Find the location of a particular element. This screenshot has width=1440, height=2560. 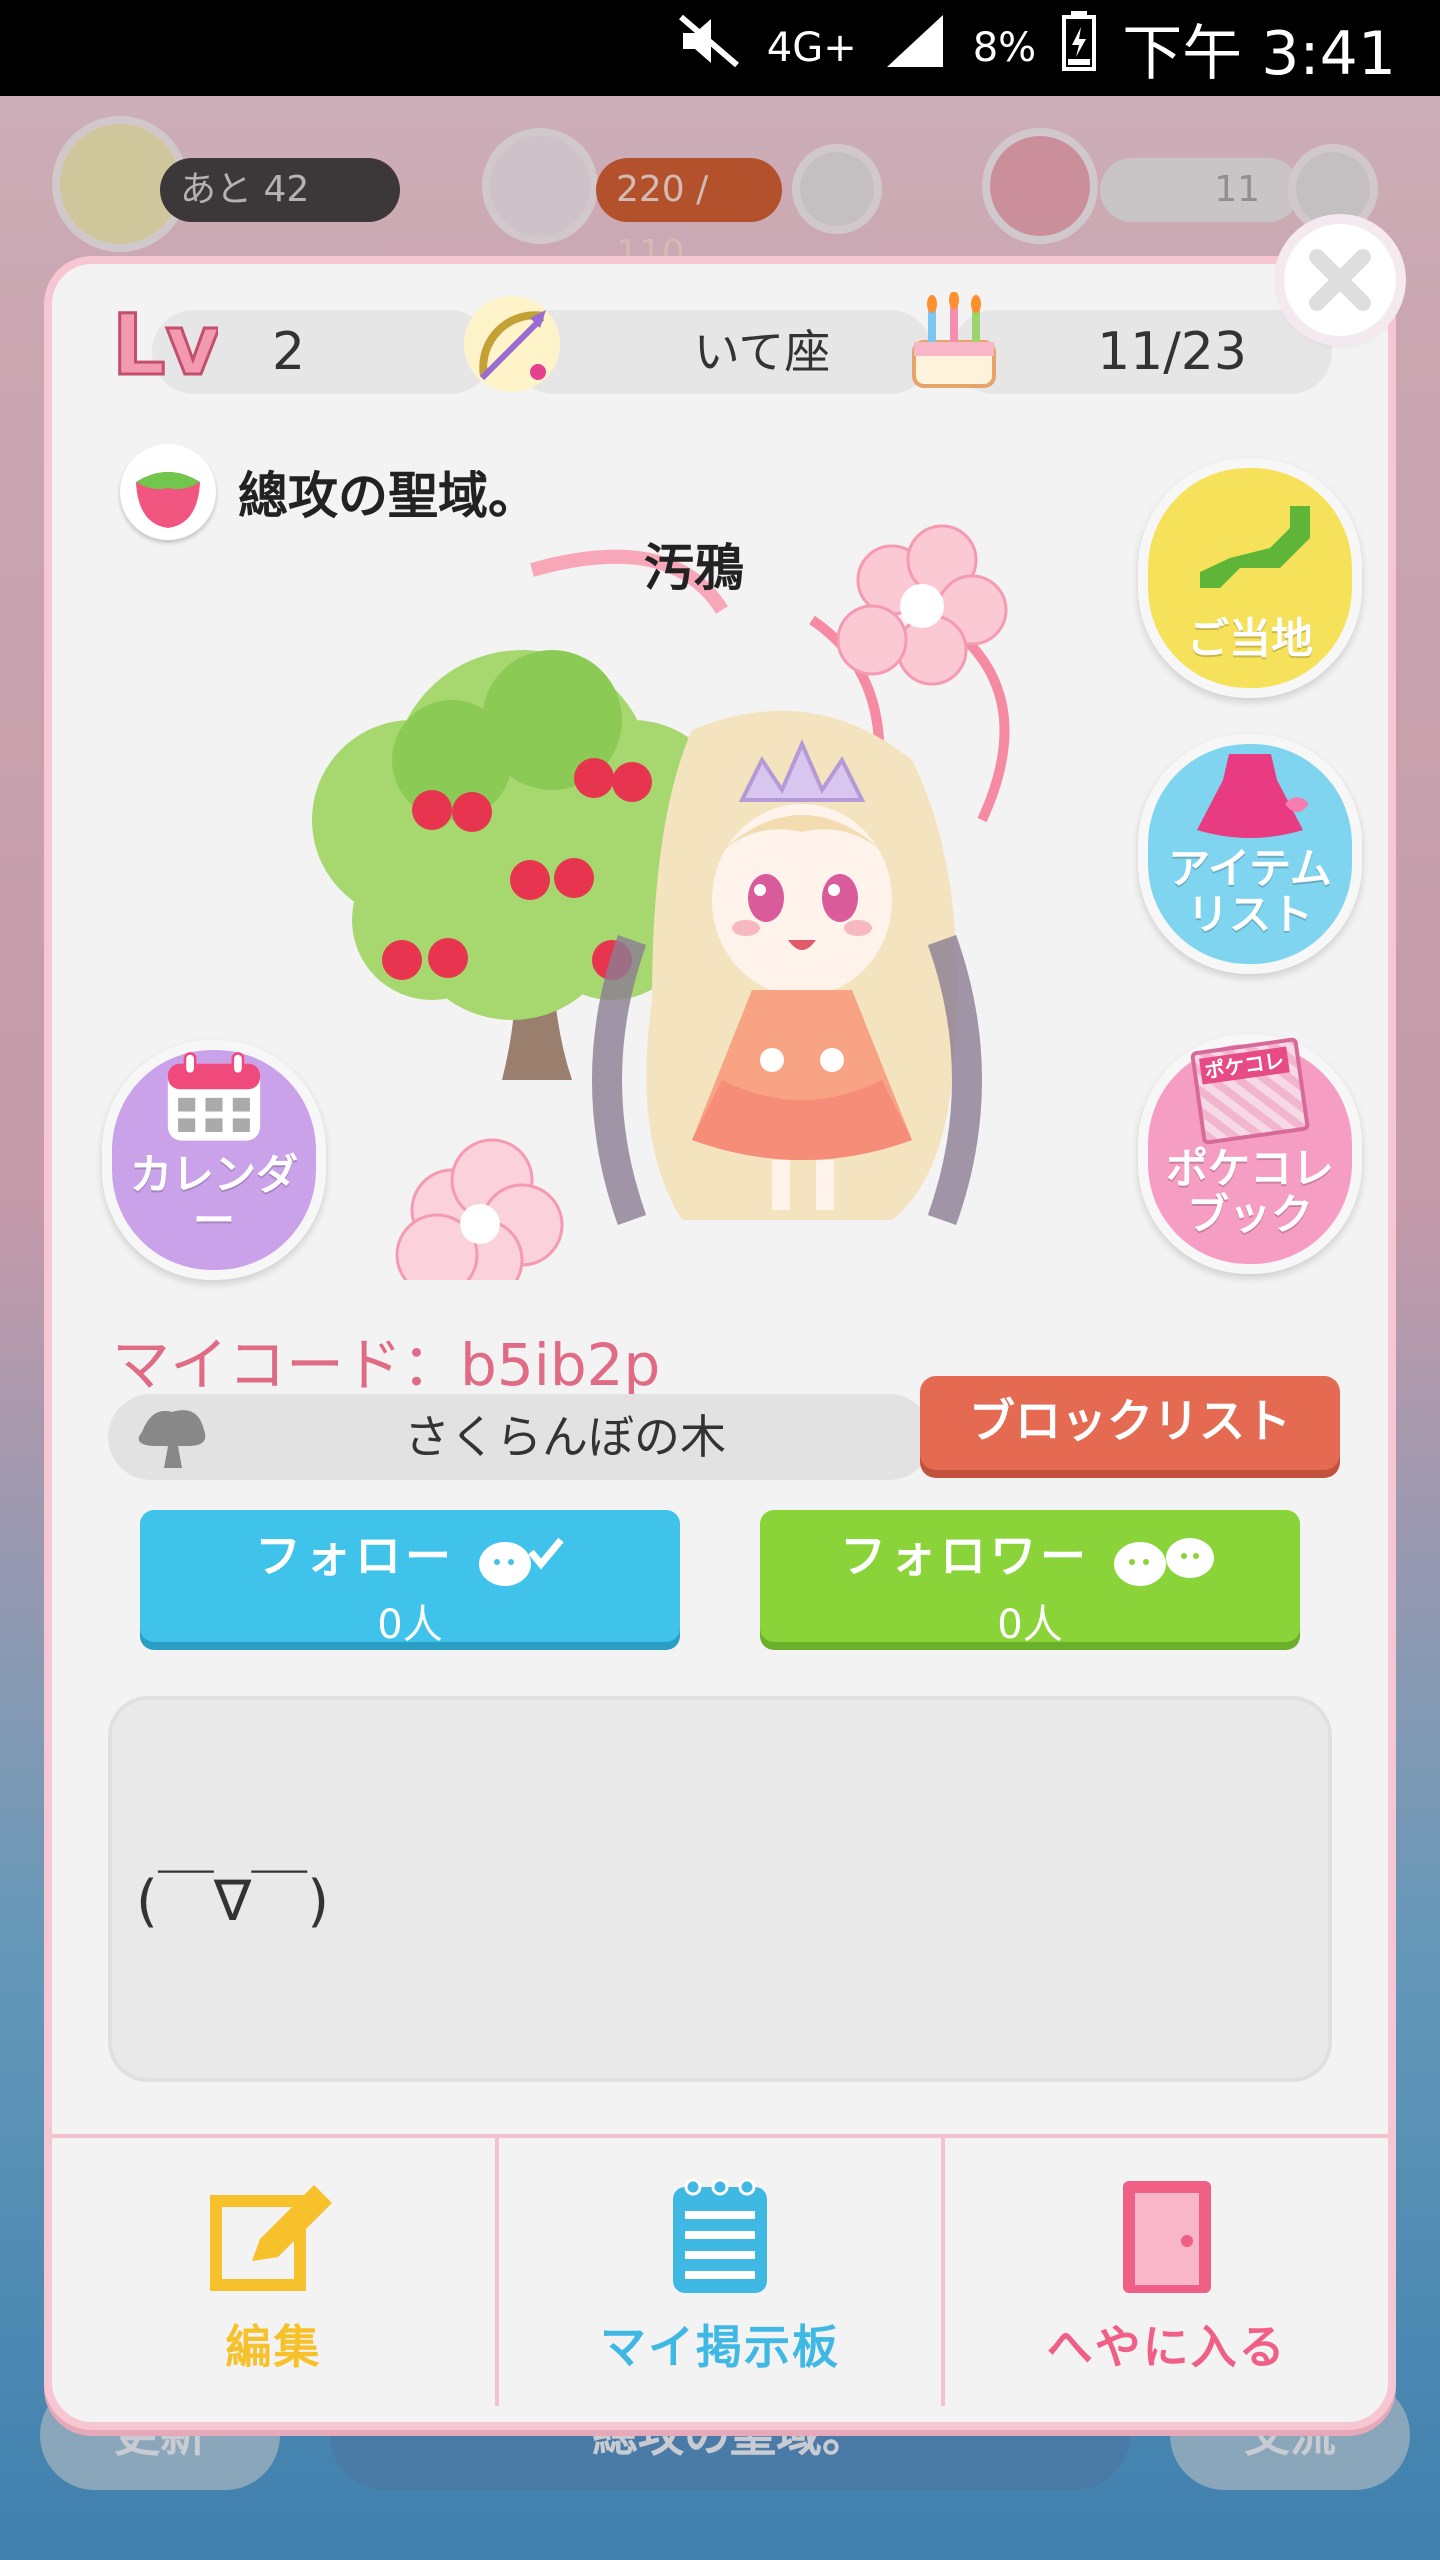

edit-button: 編集 is located at coordinates (275, 2272).